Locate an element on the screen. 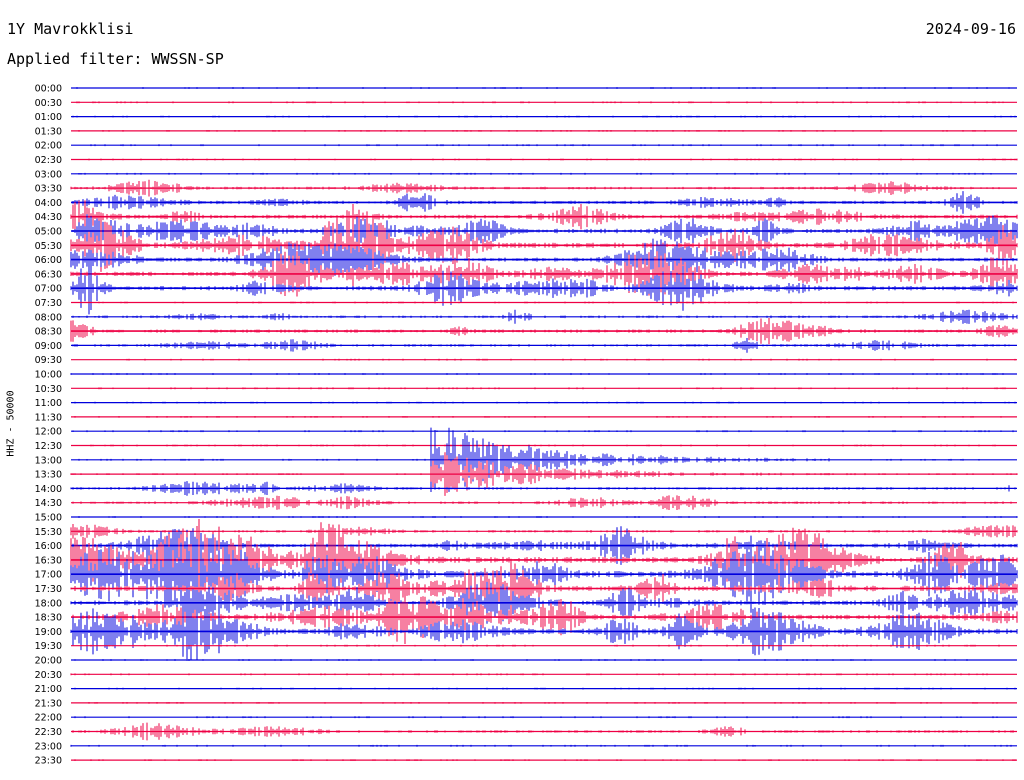 This screenshot has width=1024, height=780. time-label: 16:00 is located at coordinates (48, 546).